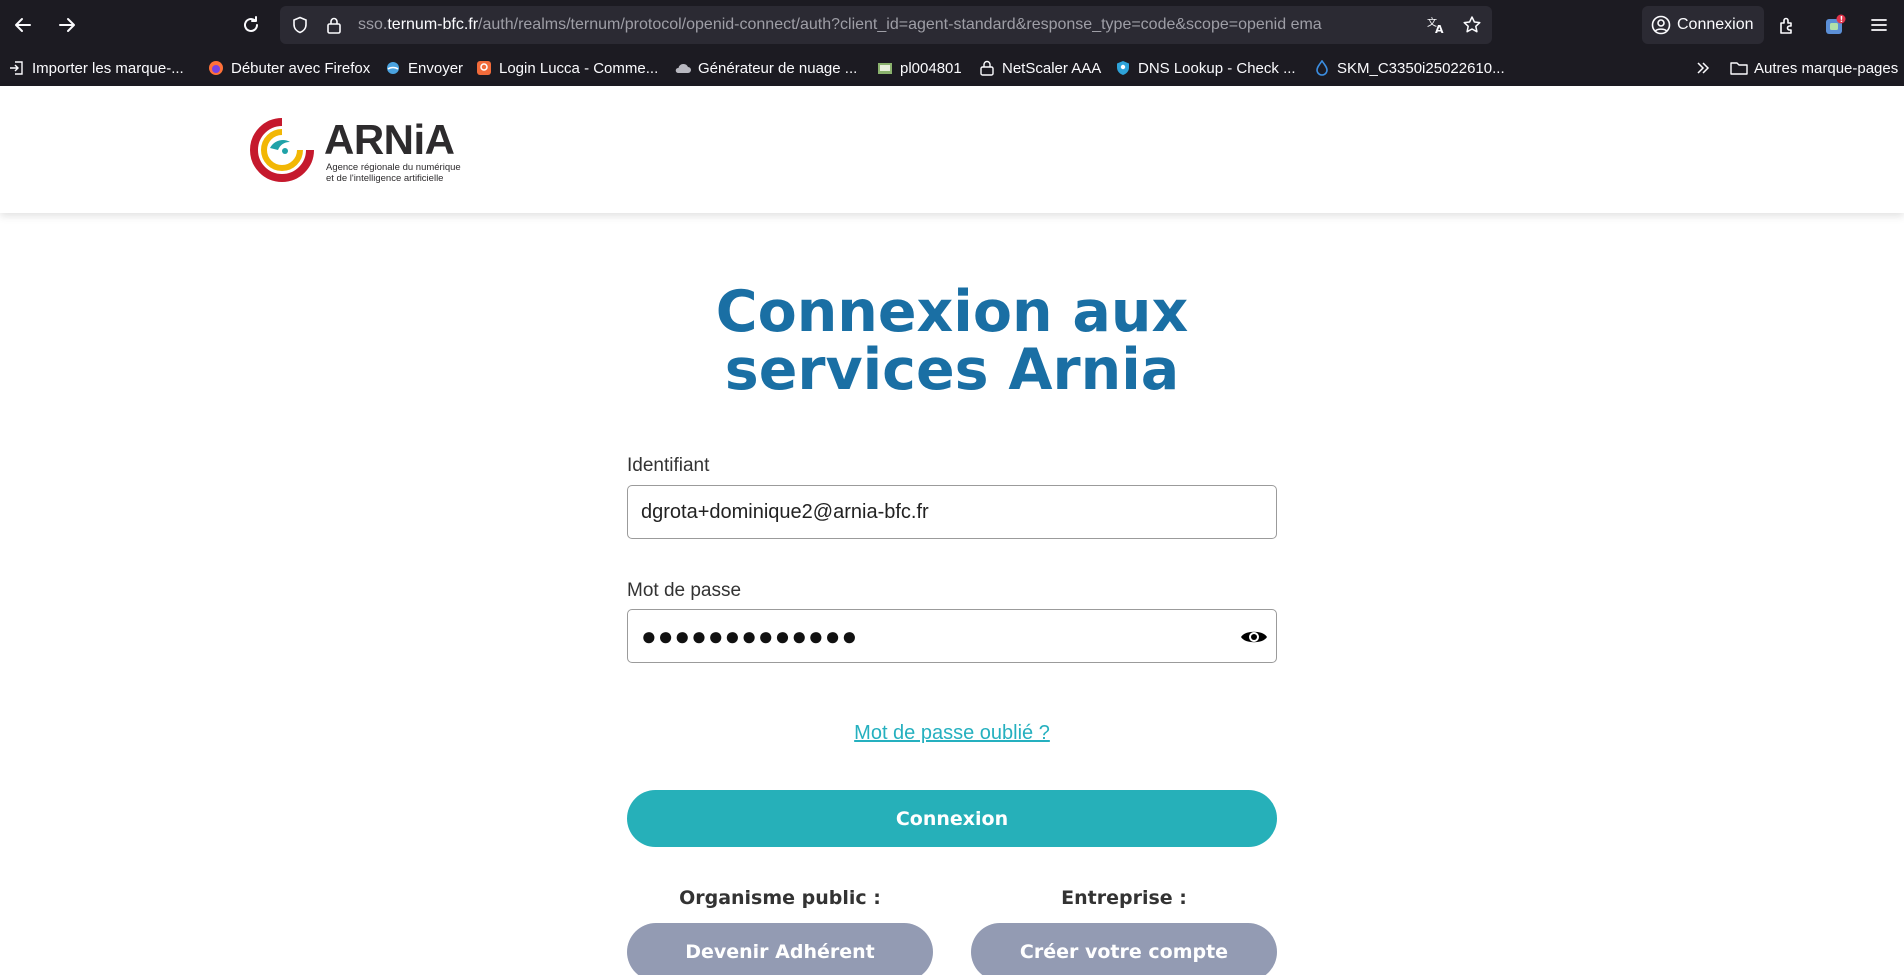 The height and width of the screenshot is (975, 1904). I want to click on reload-button, so click(251, 25).